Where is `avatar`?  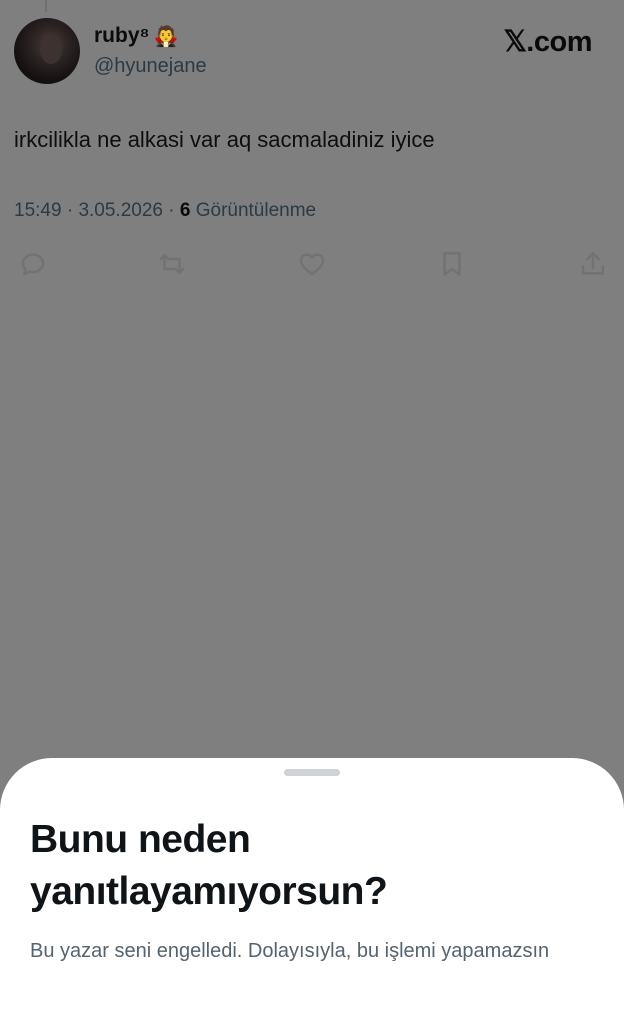 avatar is located at coordinates (47, 51).